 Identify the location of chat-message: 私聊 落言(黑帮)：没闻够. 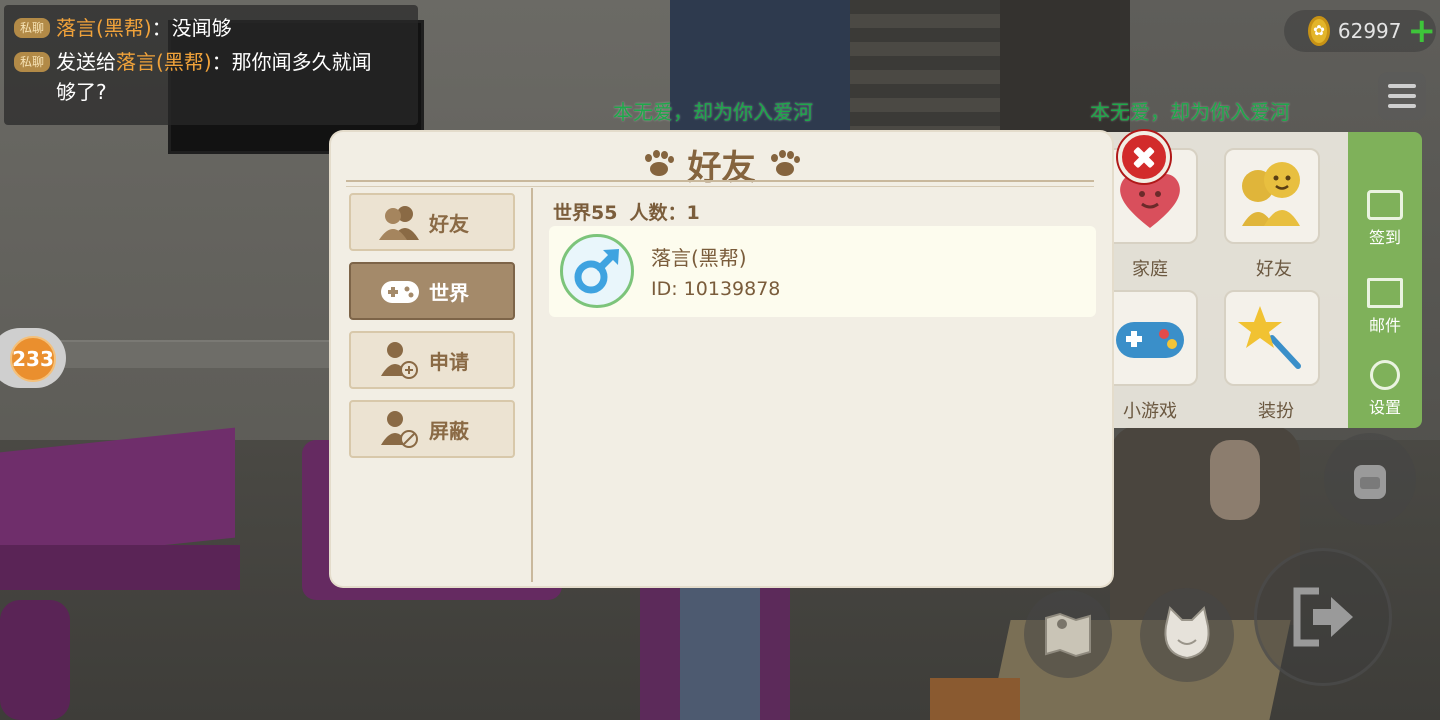
(211, 28).